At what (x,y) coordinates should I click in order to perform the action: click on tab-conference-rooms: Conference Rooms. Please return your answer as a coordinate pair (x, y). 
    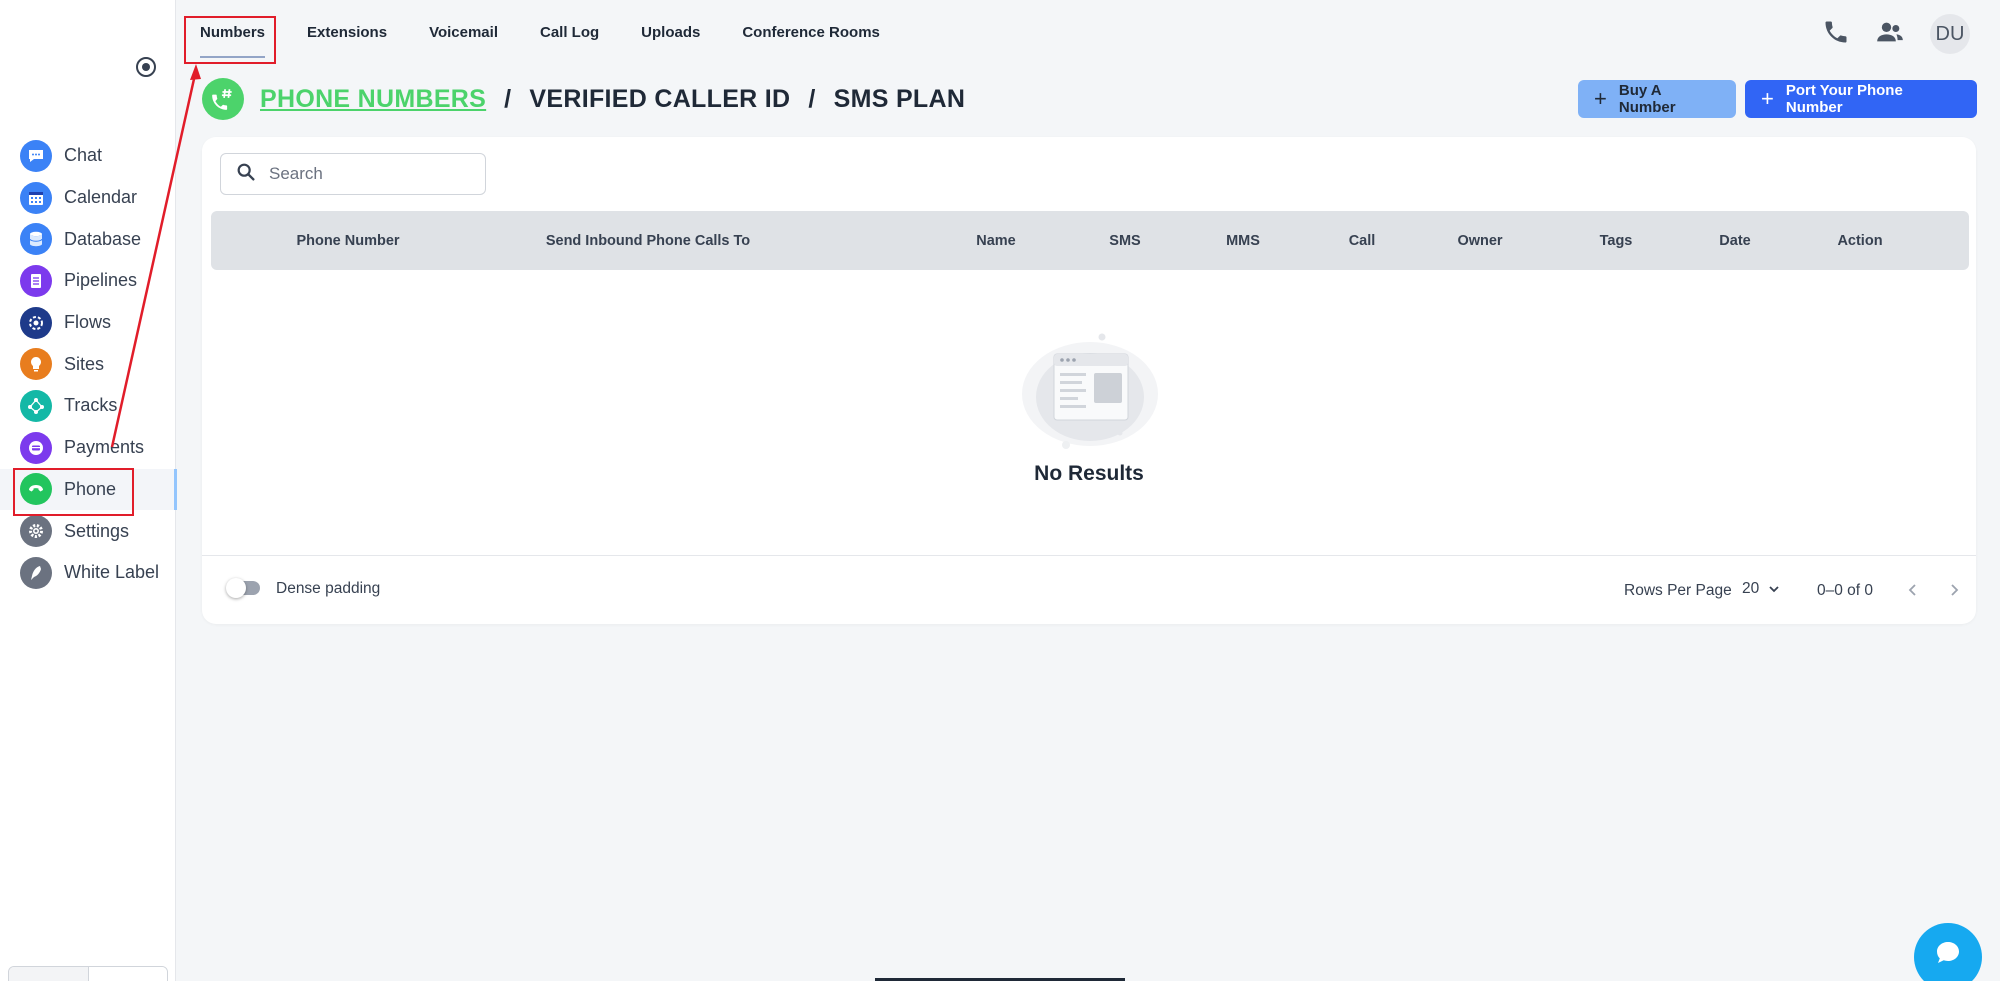
    Looking at the image, I should click on (811, 32).